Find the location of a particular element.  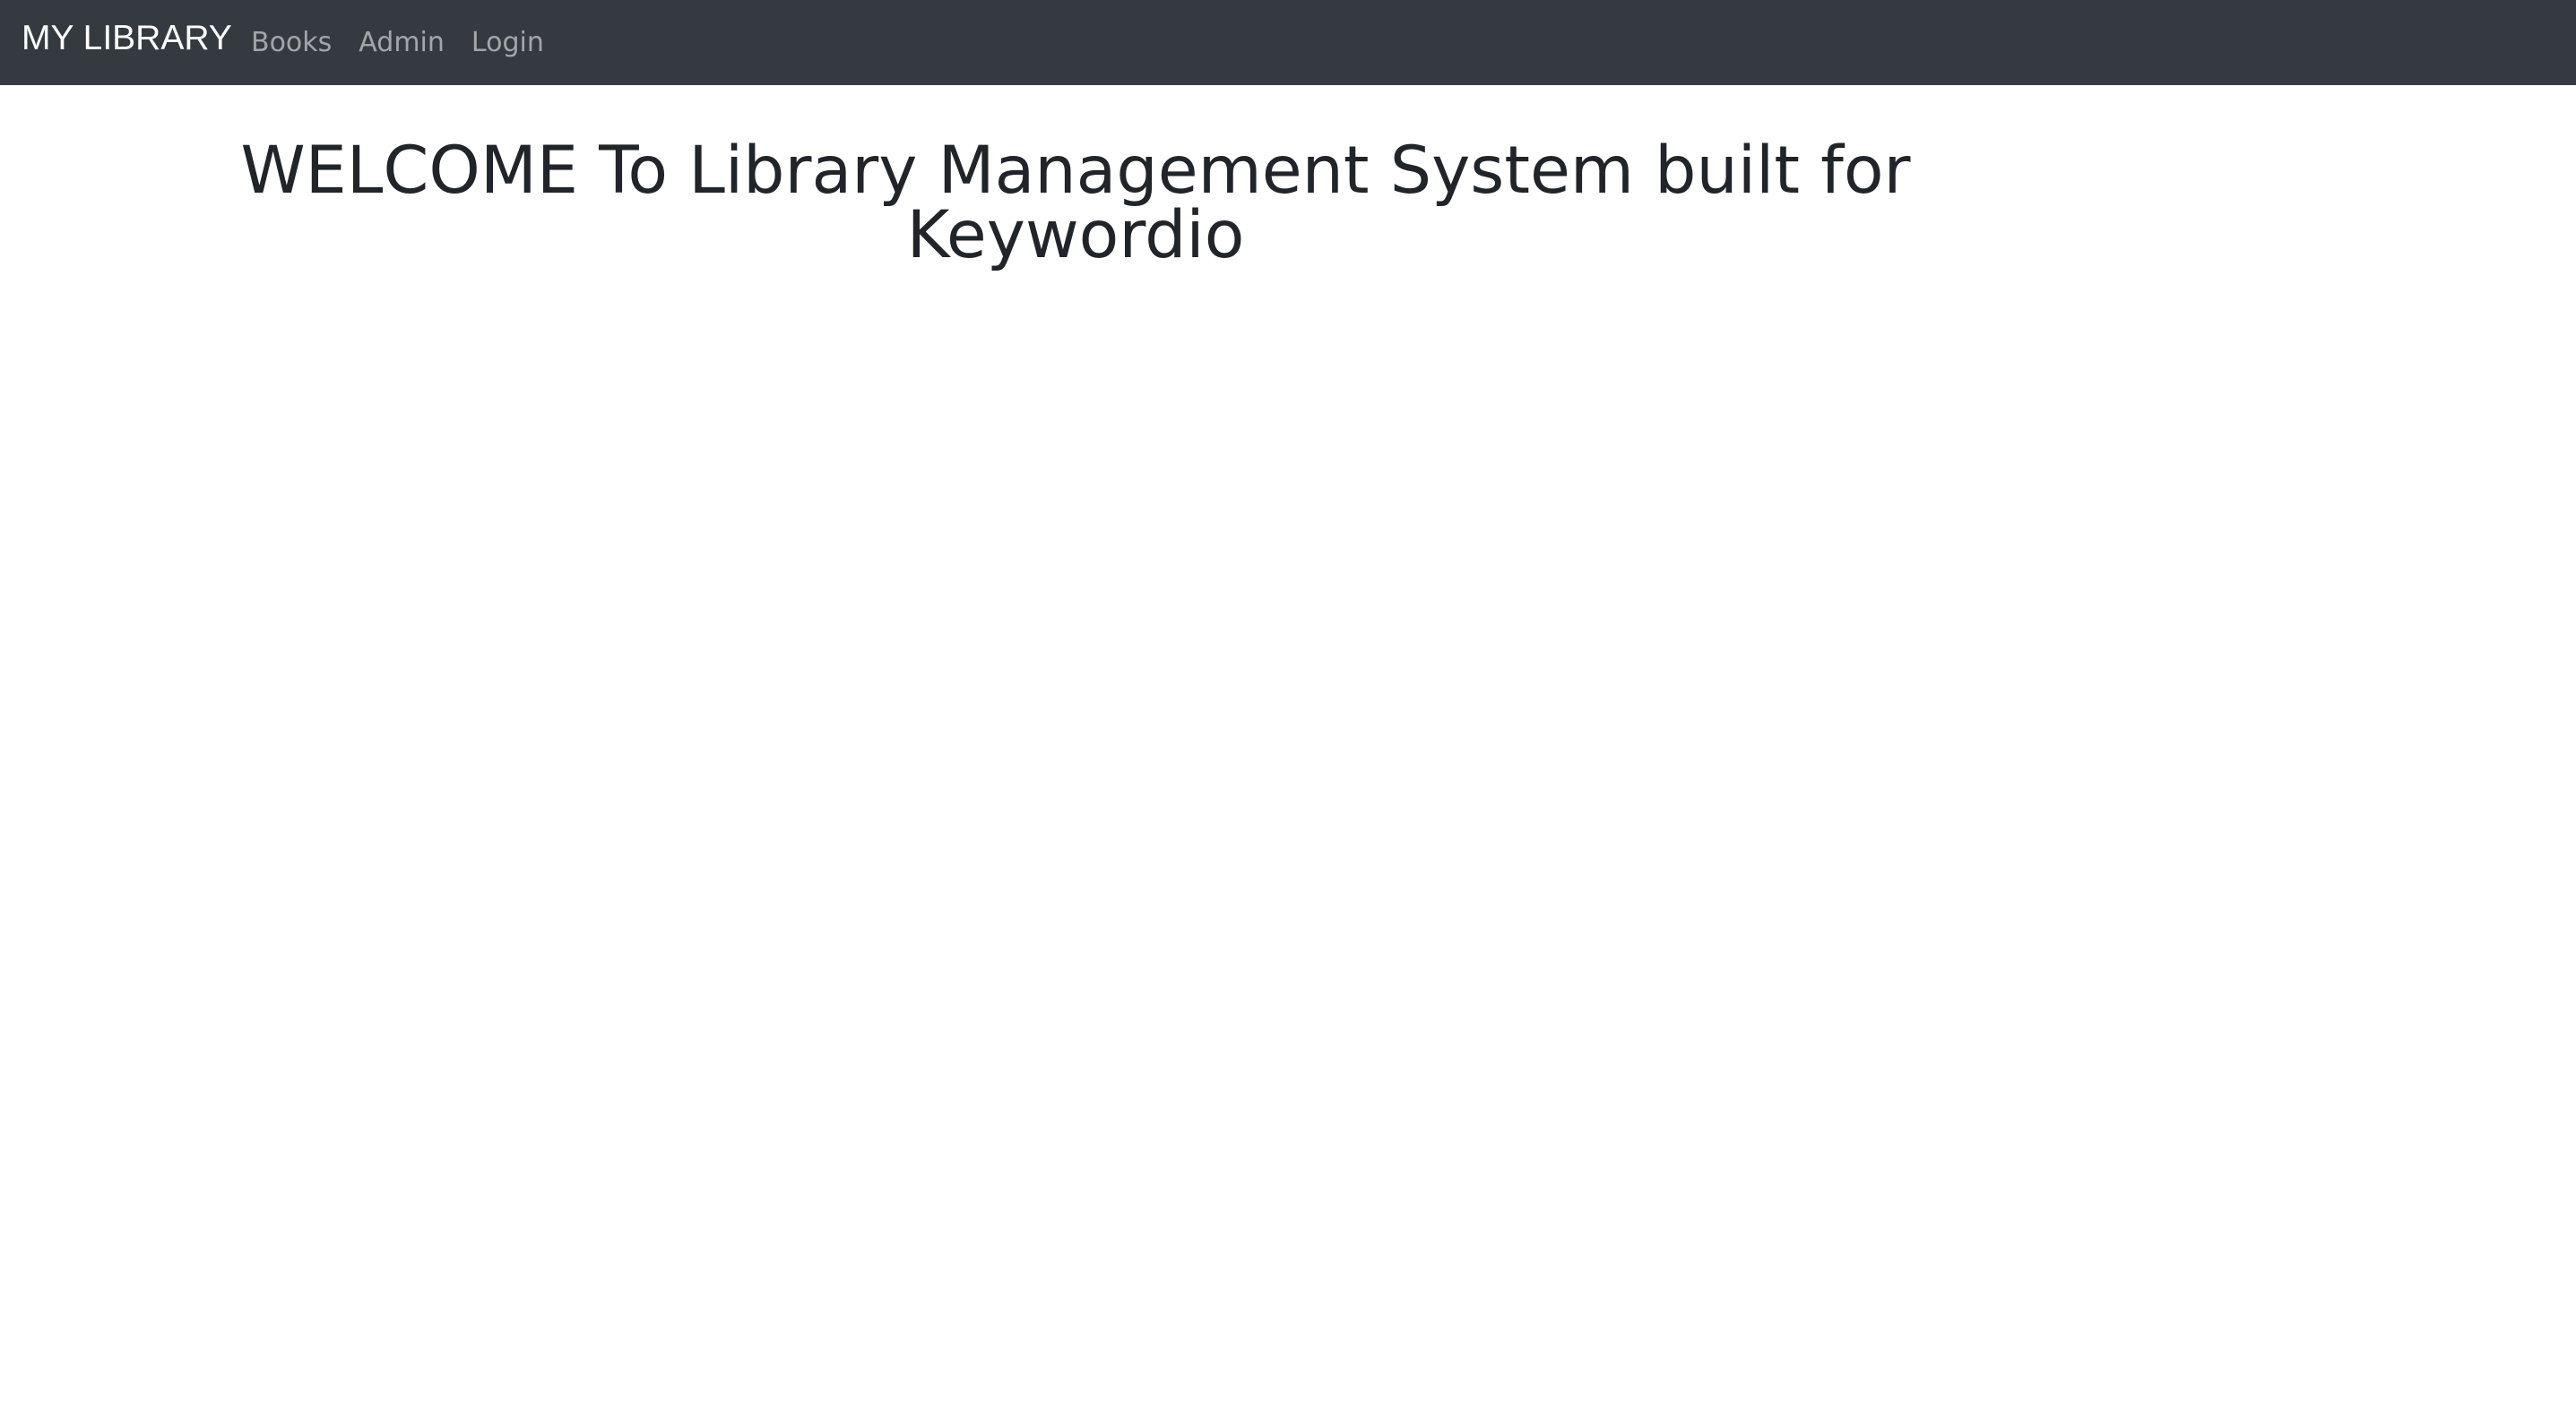

welcome-heading-line2: Keywordio is located at coordinates (1075, 235).